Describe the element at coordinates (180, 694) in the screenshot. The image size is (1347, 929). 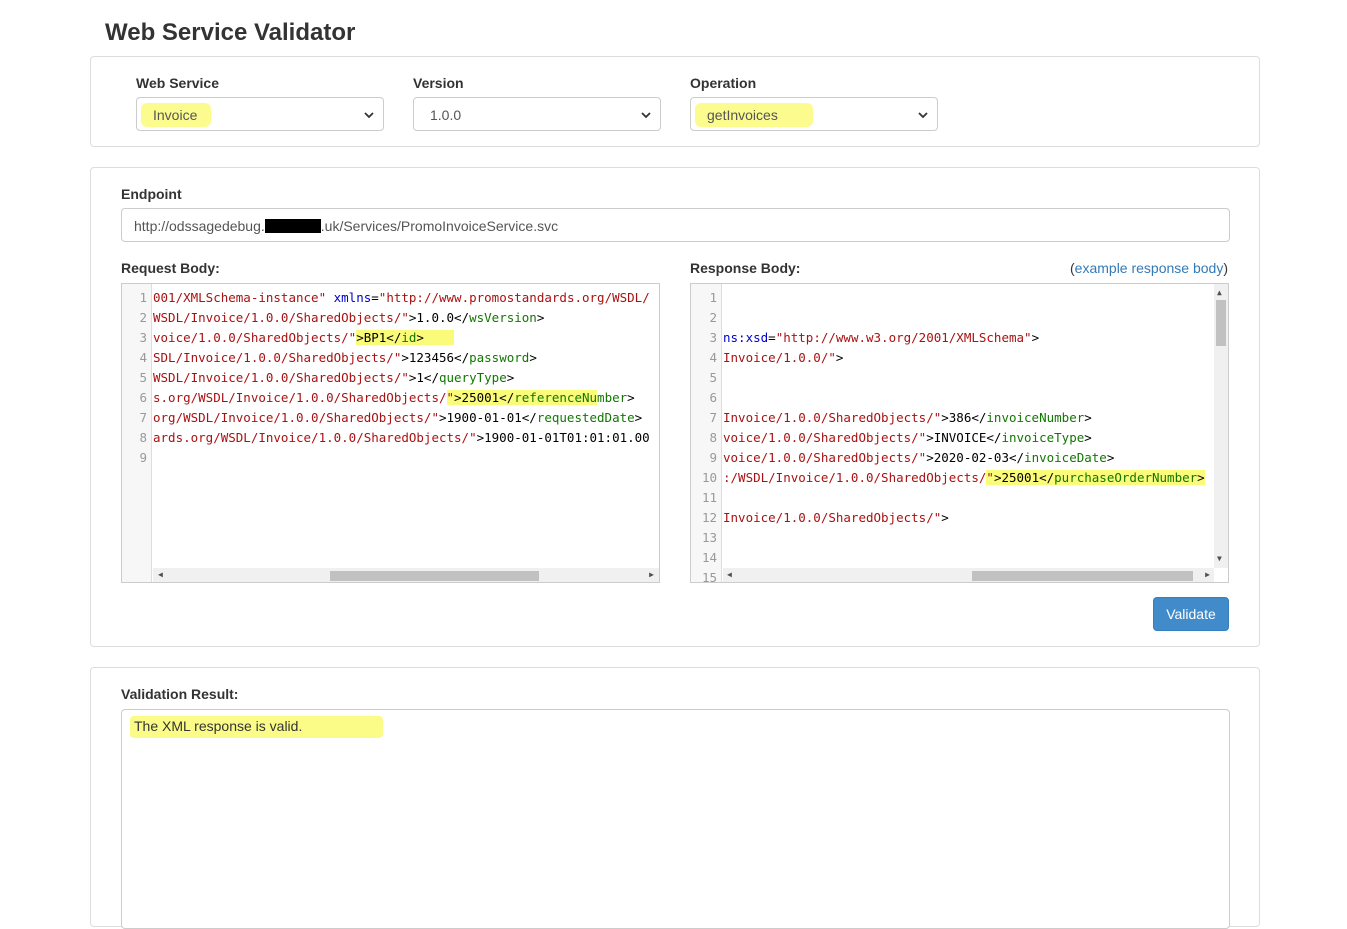
I see `validation-result-label: Validation Result:` at that location.